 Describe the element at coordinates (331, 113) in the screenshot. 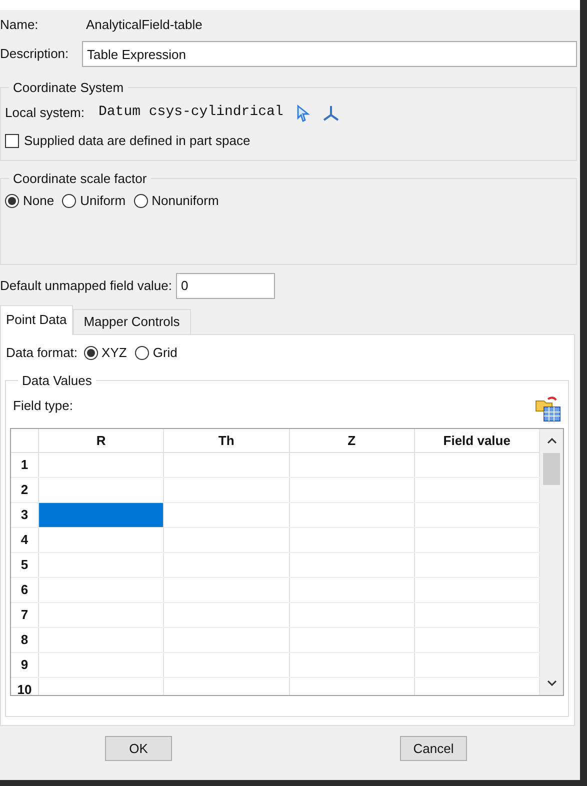

I see `axes-icon` at that location.